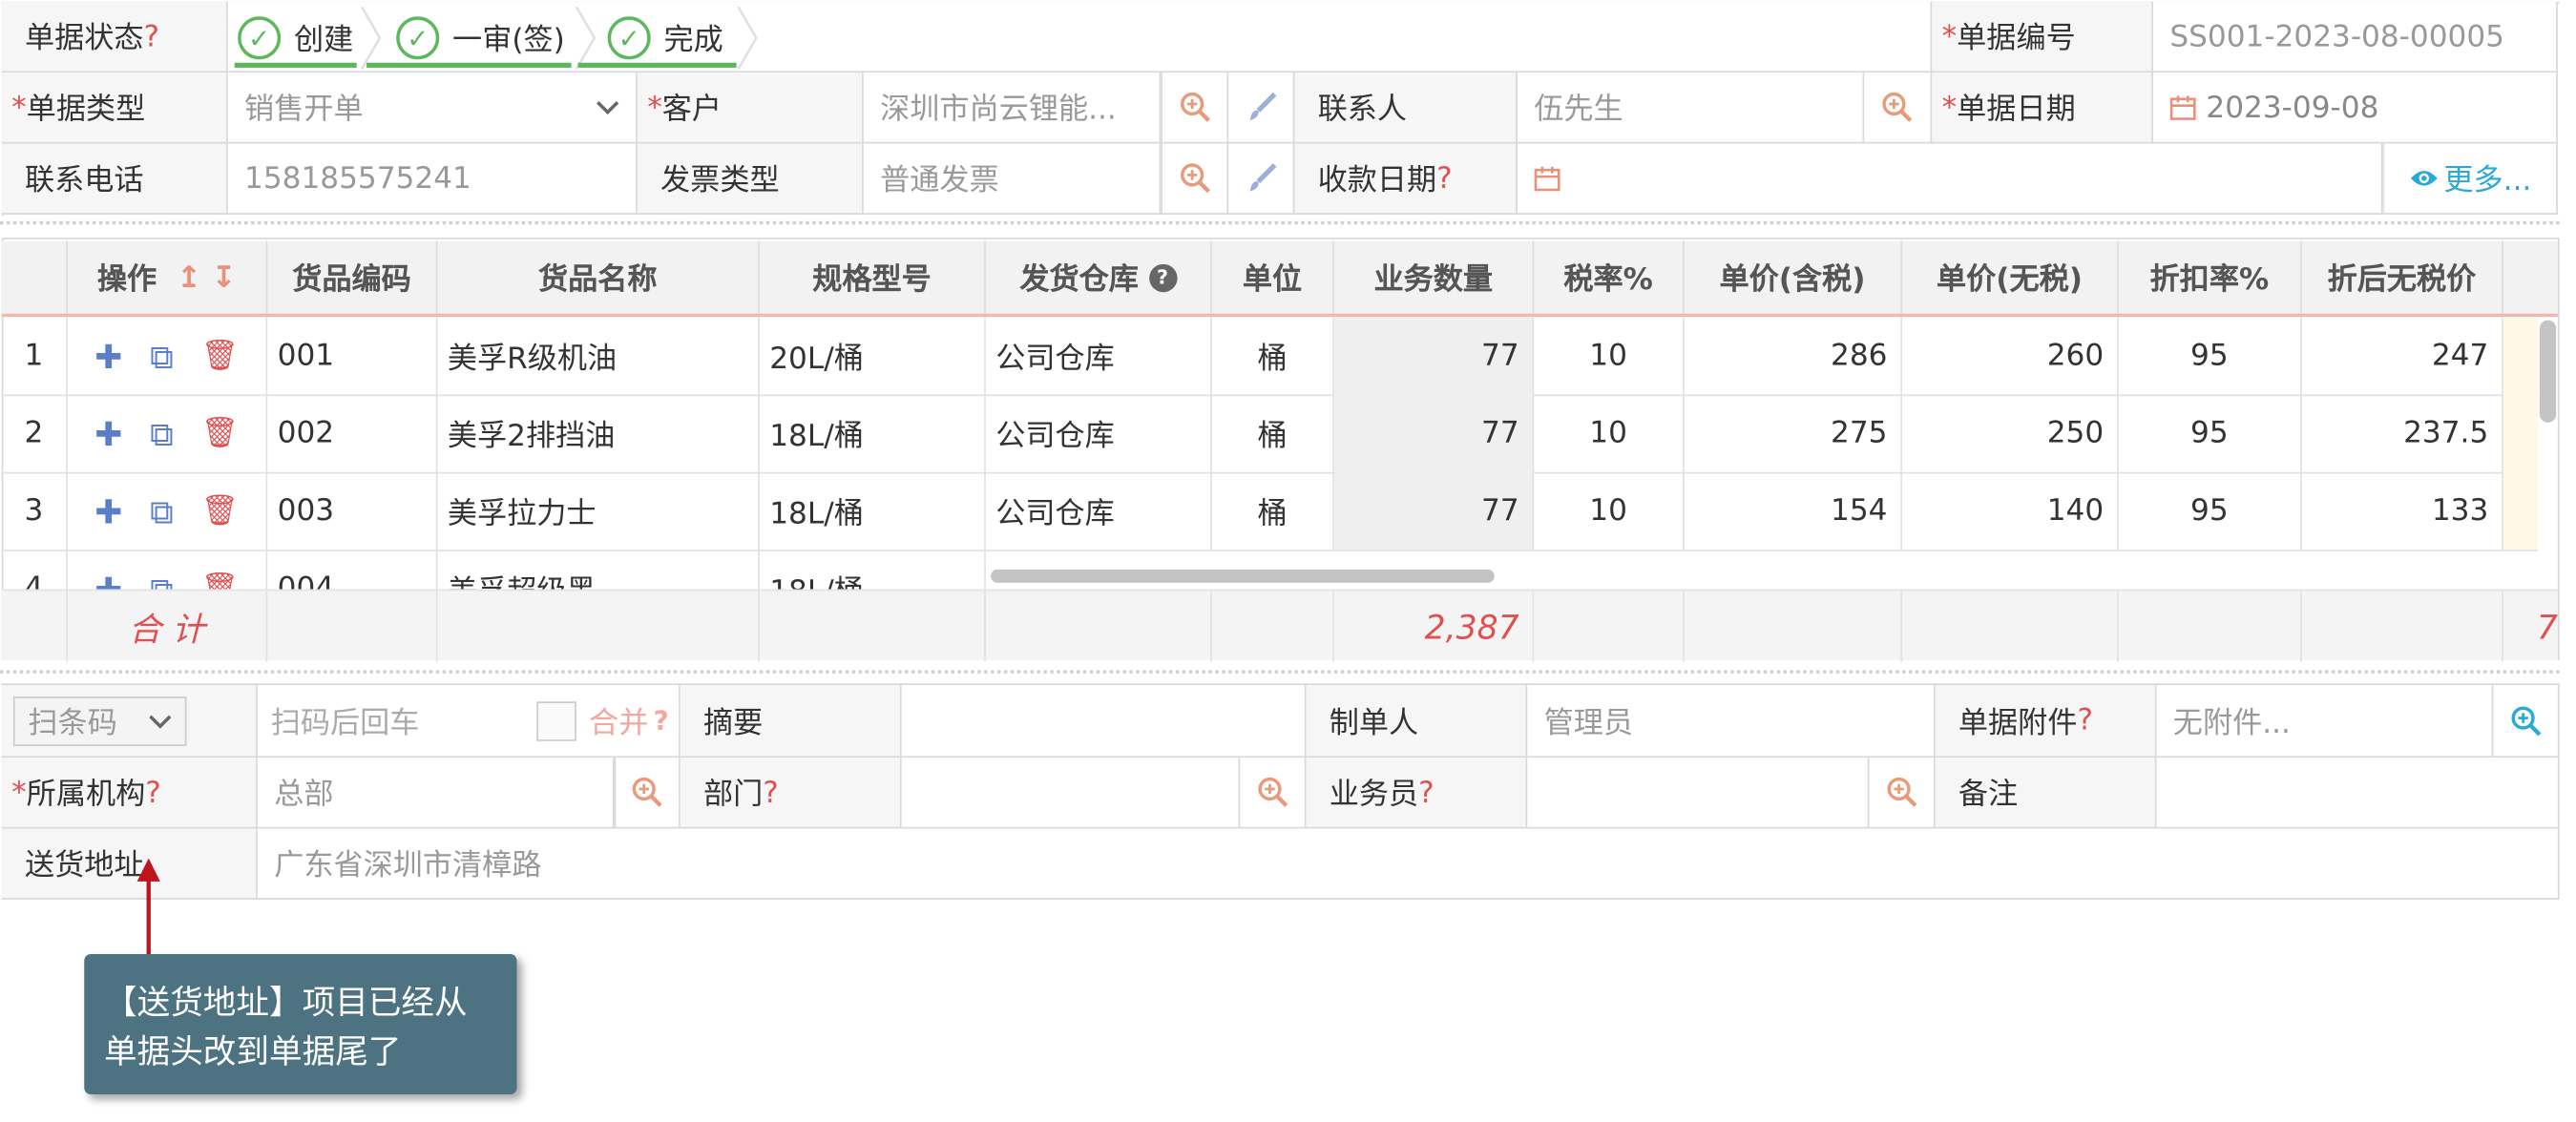 The height and width of the screenshot is (1122, 2576). What do you see at coordinates (160, 721) in the screenshot?
I see `chevron-down-icon` at bounding box center [160, 721].